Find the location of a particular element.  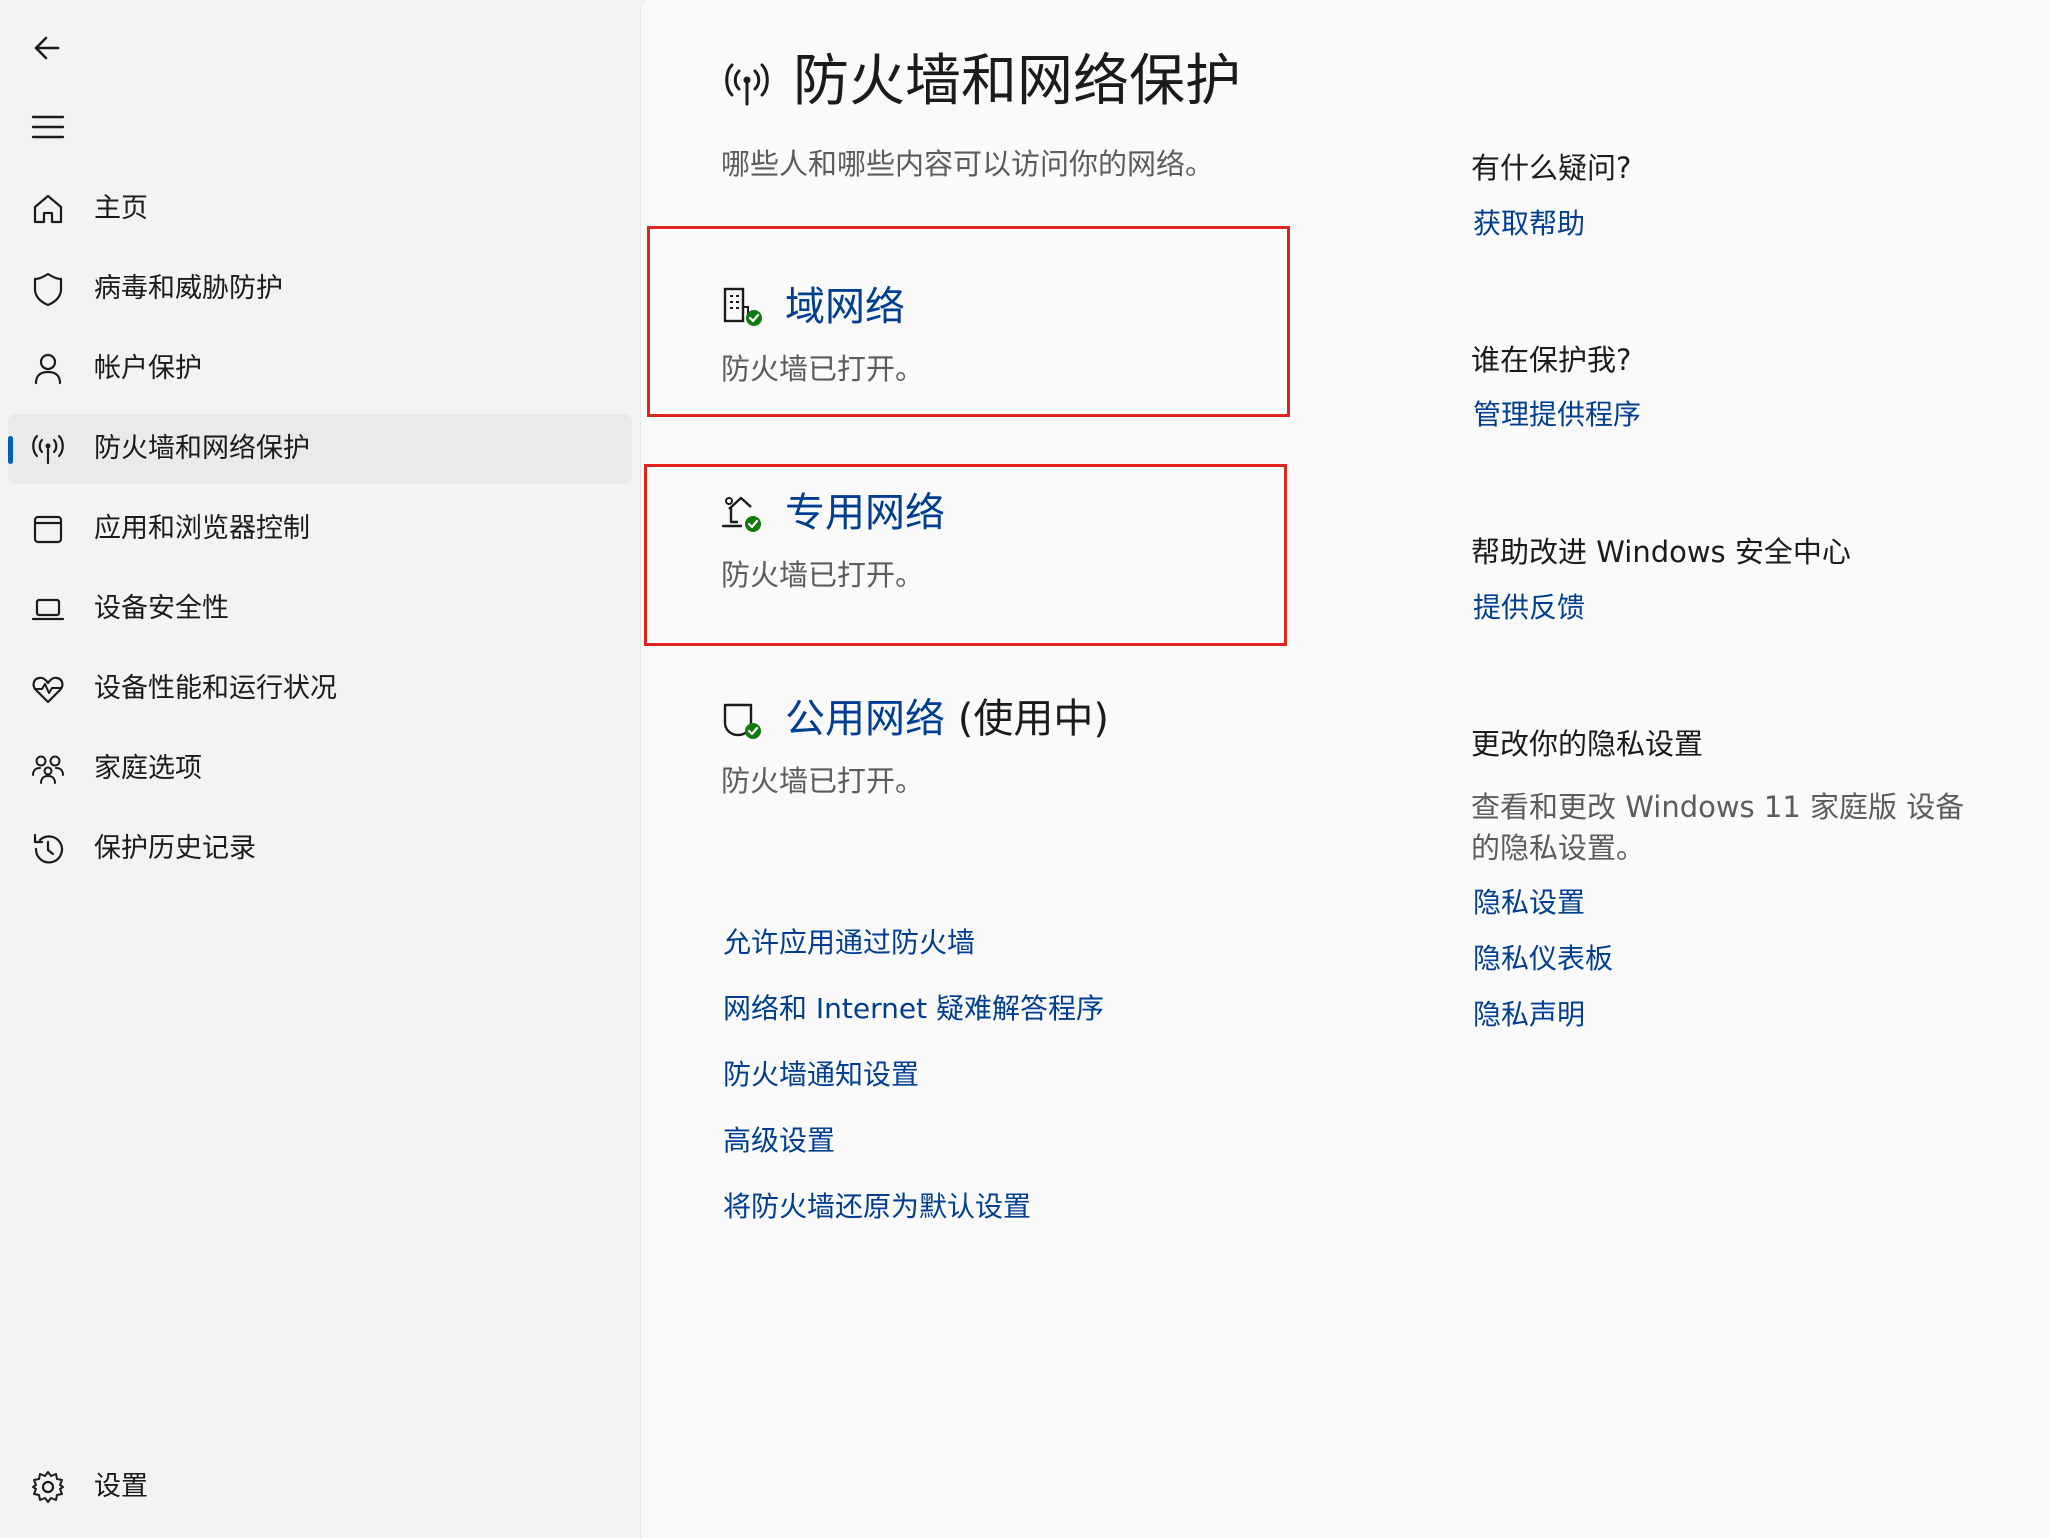

nav-item-label: 保护历史记录 is located at coordinates (175, 848).